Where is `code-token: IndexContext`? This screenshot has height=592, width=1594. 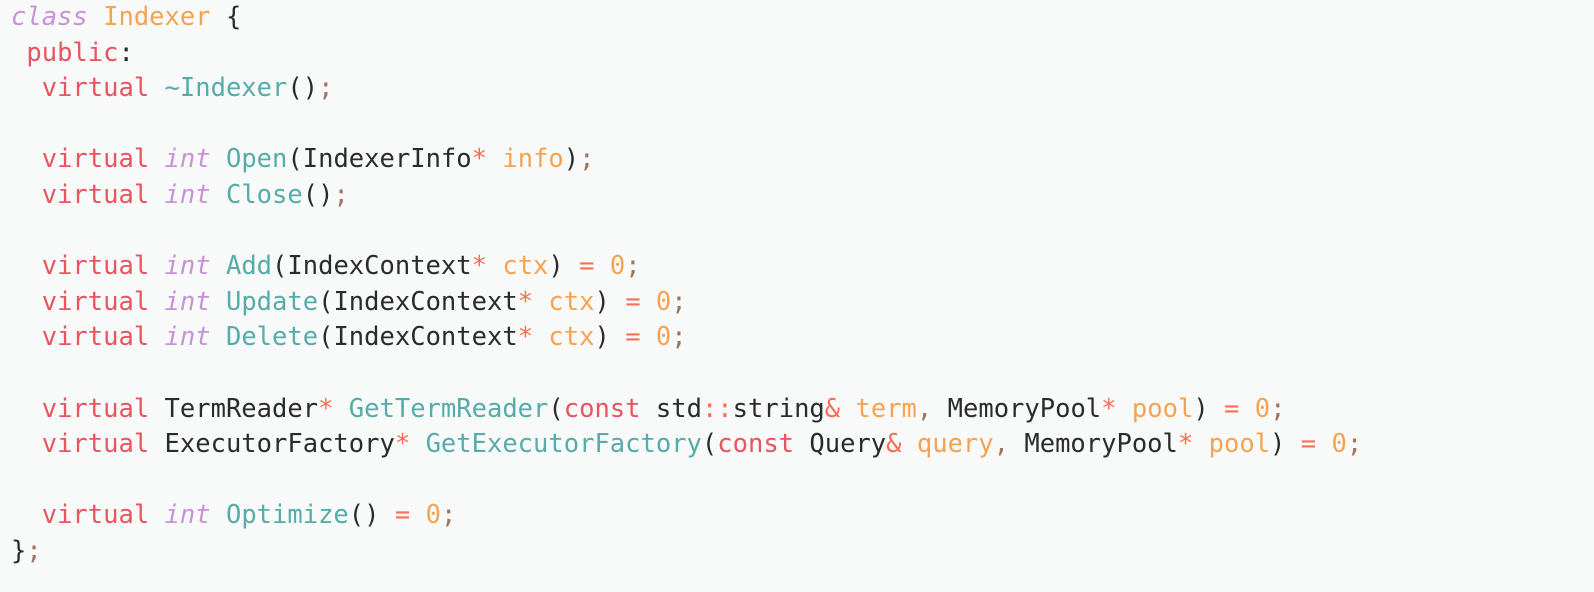 code-token: IndexContext is located at coordinates (379, 266).